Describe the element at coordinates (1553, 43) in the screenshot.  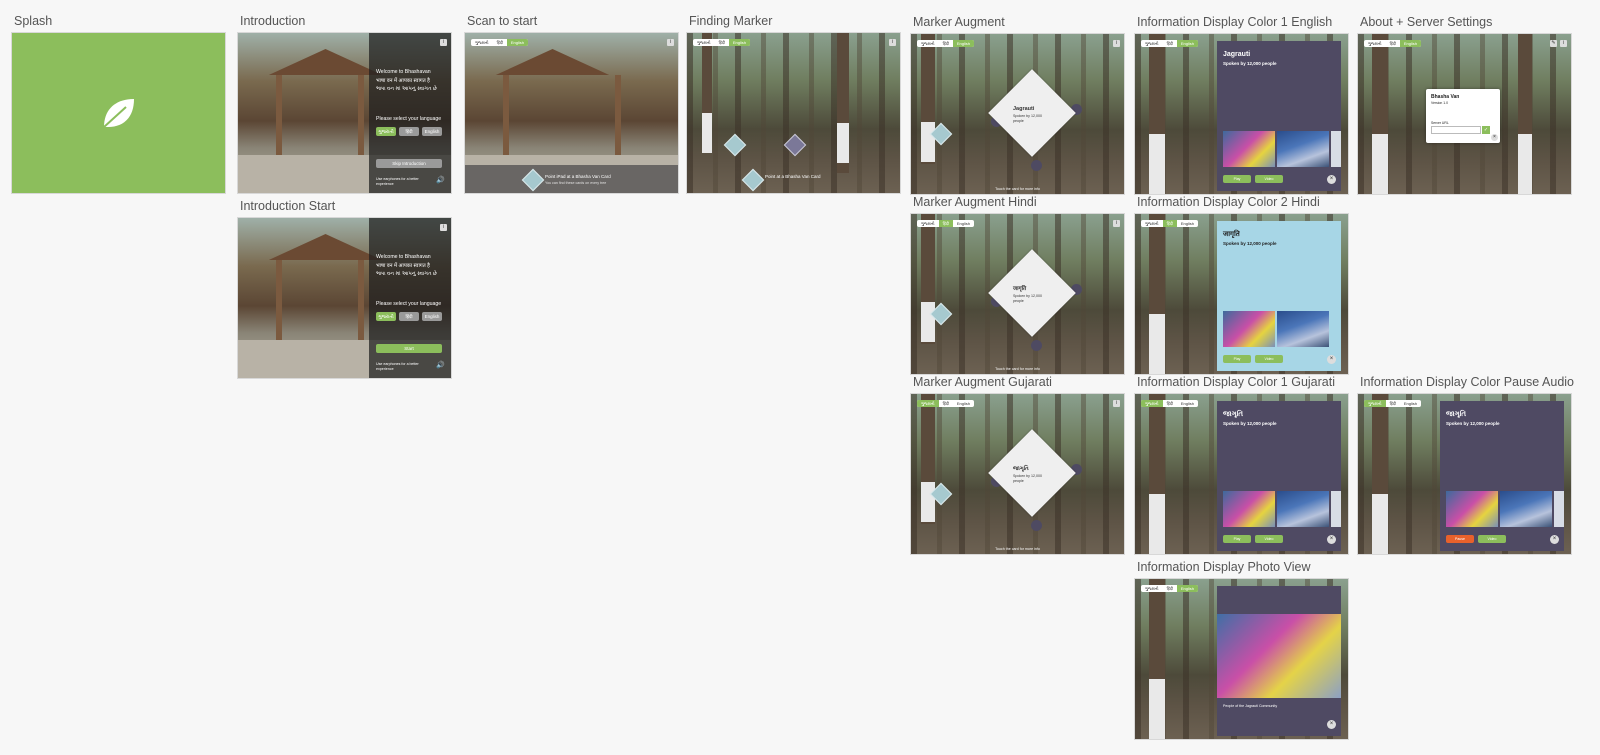
I see `settings-icon: ✎` at that location.